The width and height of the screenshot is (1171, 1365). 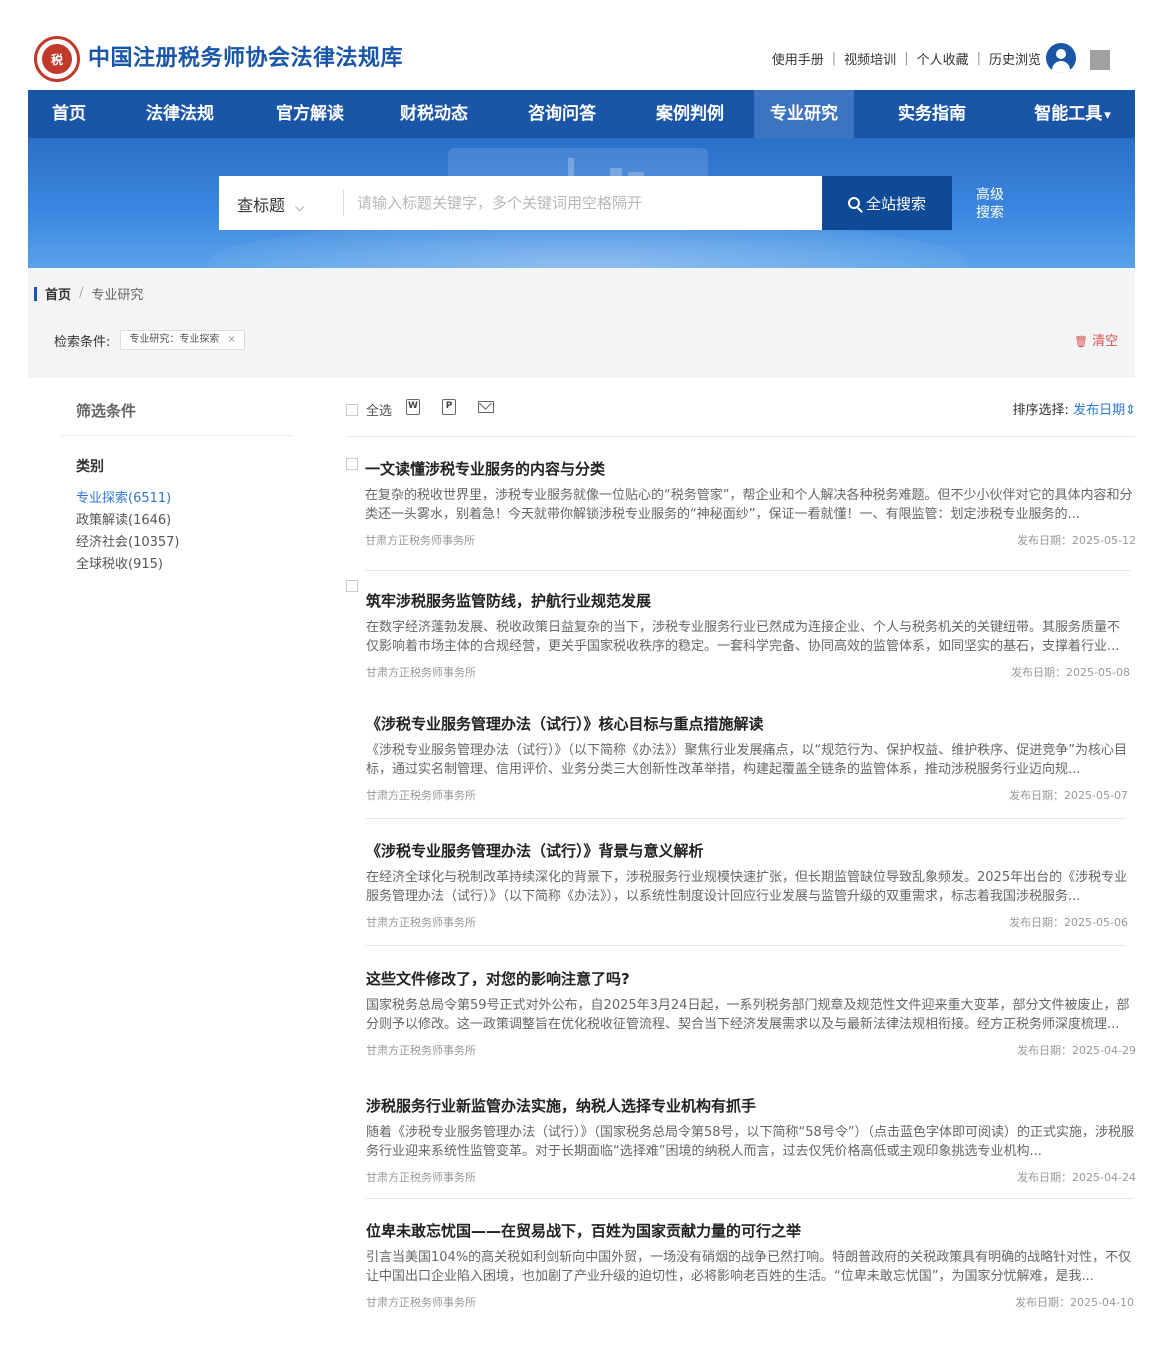 I want to click on search-box: 查标题 ⌵, so click(x=520, y=203).